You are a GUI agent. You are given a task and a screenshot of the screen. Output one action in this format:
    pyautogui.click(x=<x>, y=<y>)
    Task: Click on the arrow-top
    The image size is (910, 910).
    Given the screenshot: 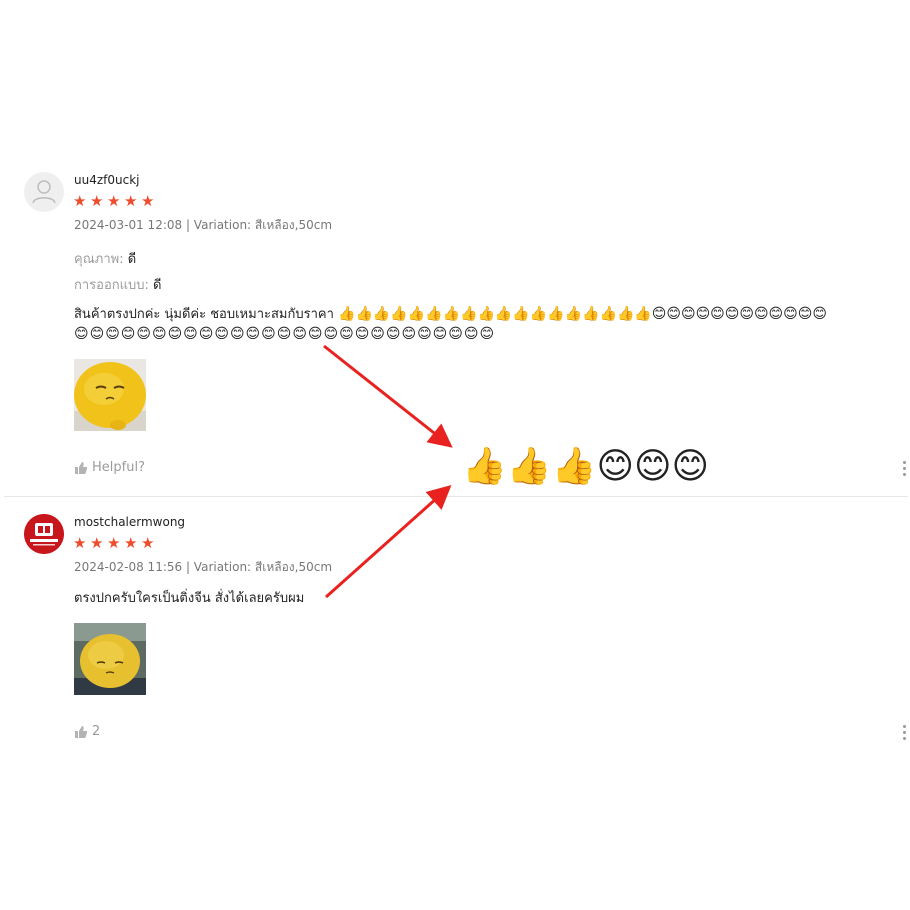 What is the action you would take?
    pyautogui.click(x=388, y=396)
    